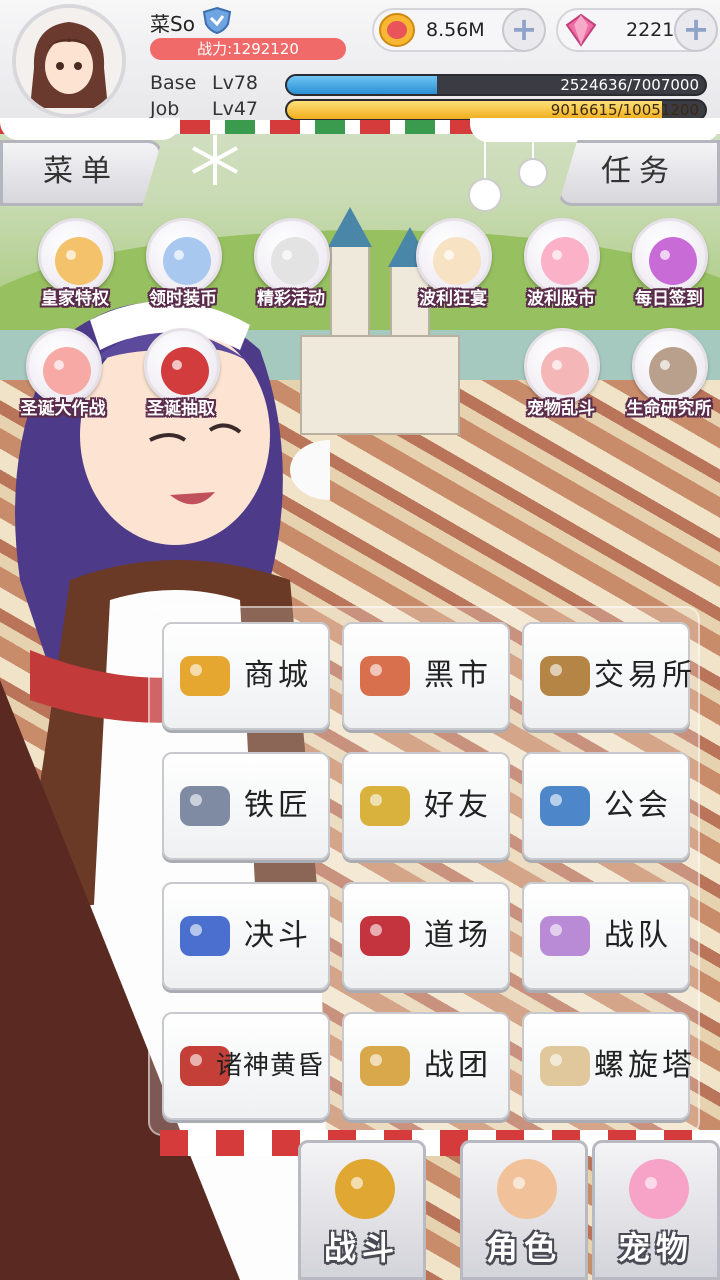 This screenshot has height=1280, width=720. I want to click on avatar-portrait-icon, so click(69, 61).